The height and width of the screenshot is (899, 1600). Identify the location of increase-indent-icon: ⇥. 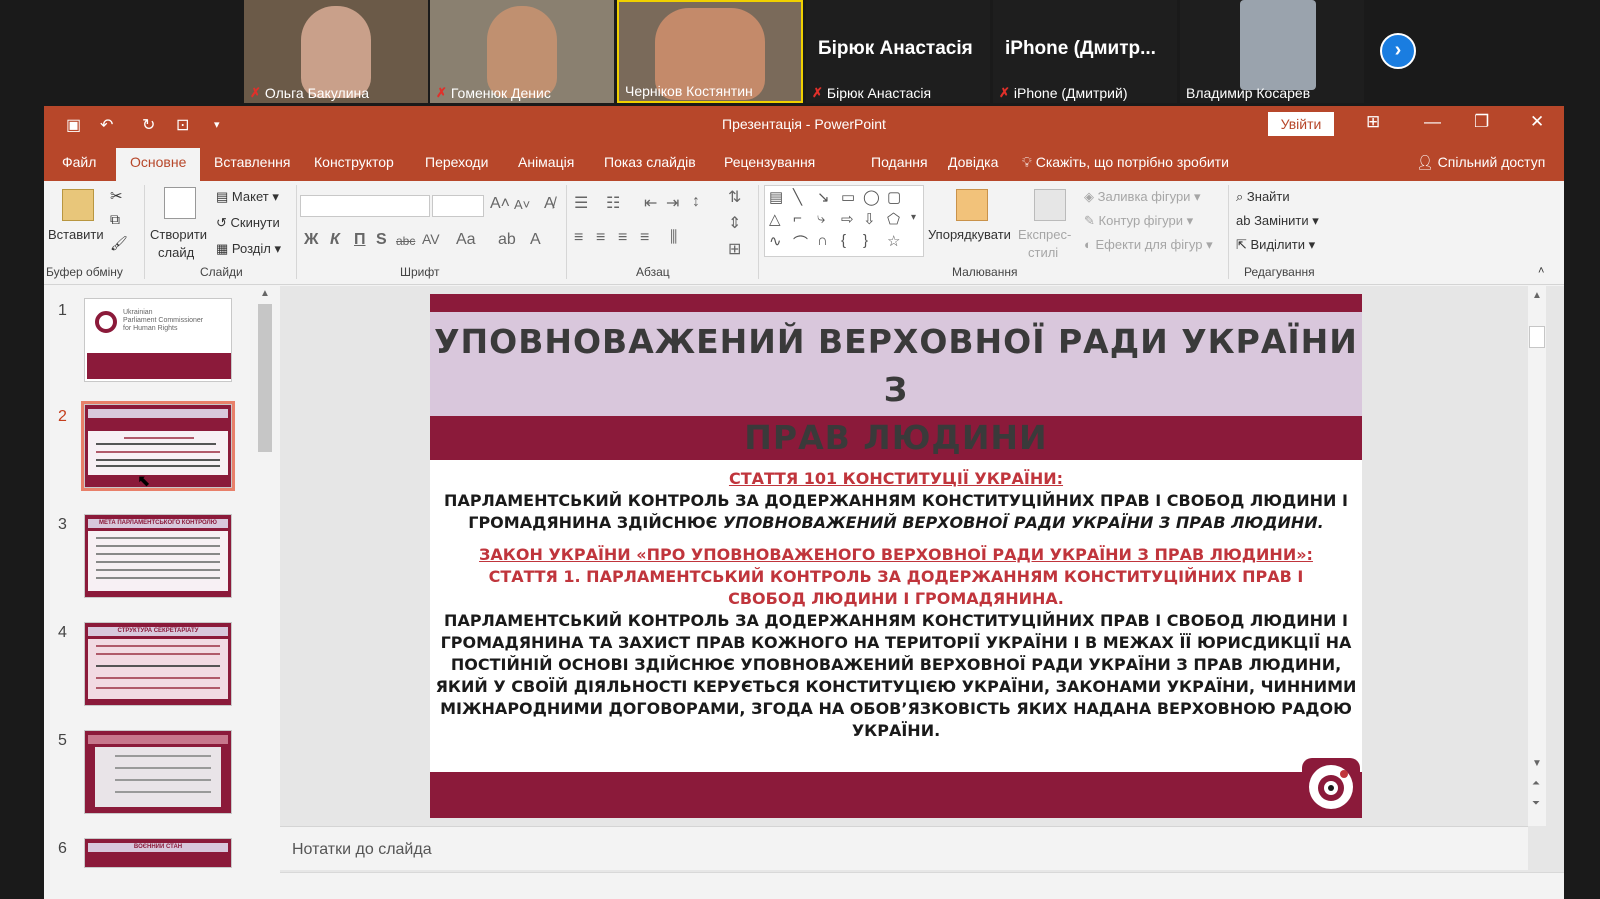
(672, 203).